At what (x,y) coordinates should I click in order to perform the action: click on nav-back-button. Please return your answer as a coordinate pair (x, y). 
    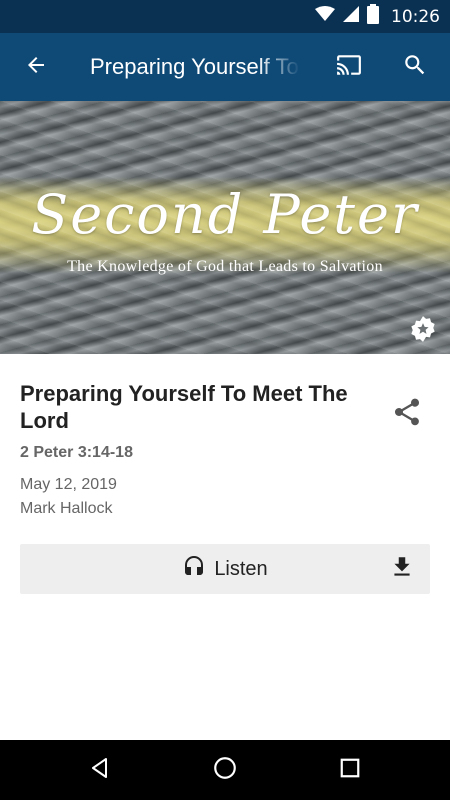
    Looking at the image, I should click on (100, 770).